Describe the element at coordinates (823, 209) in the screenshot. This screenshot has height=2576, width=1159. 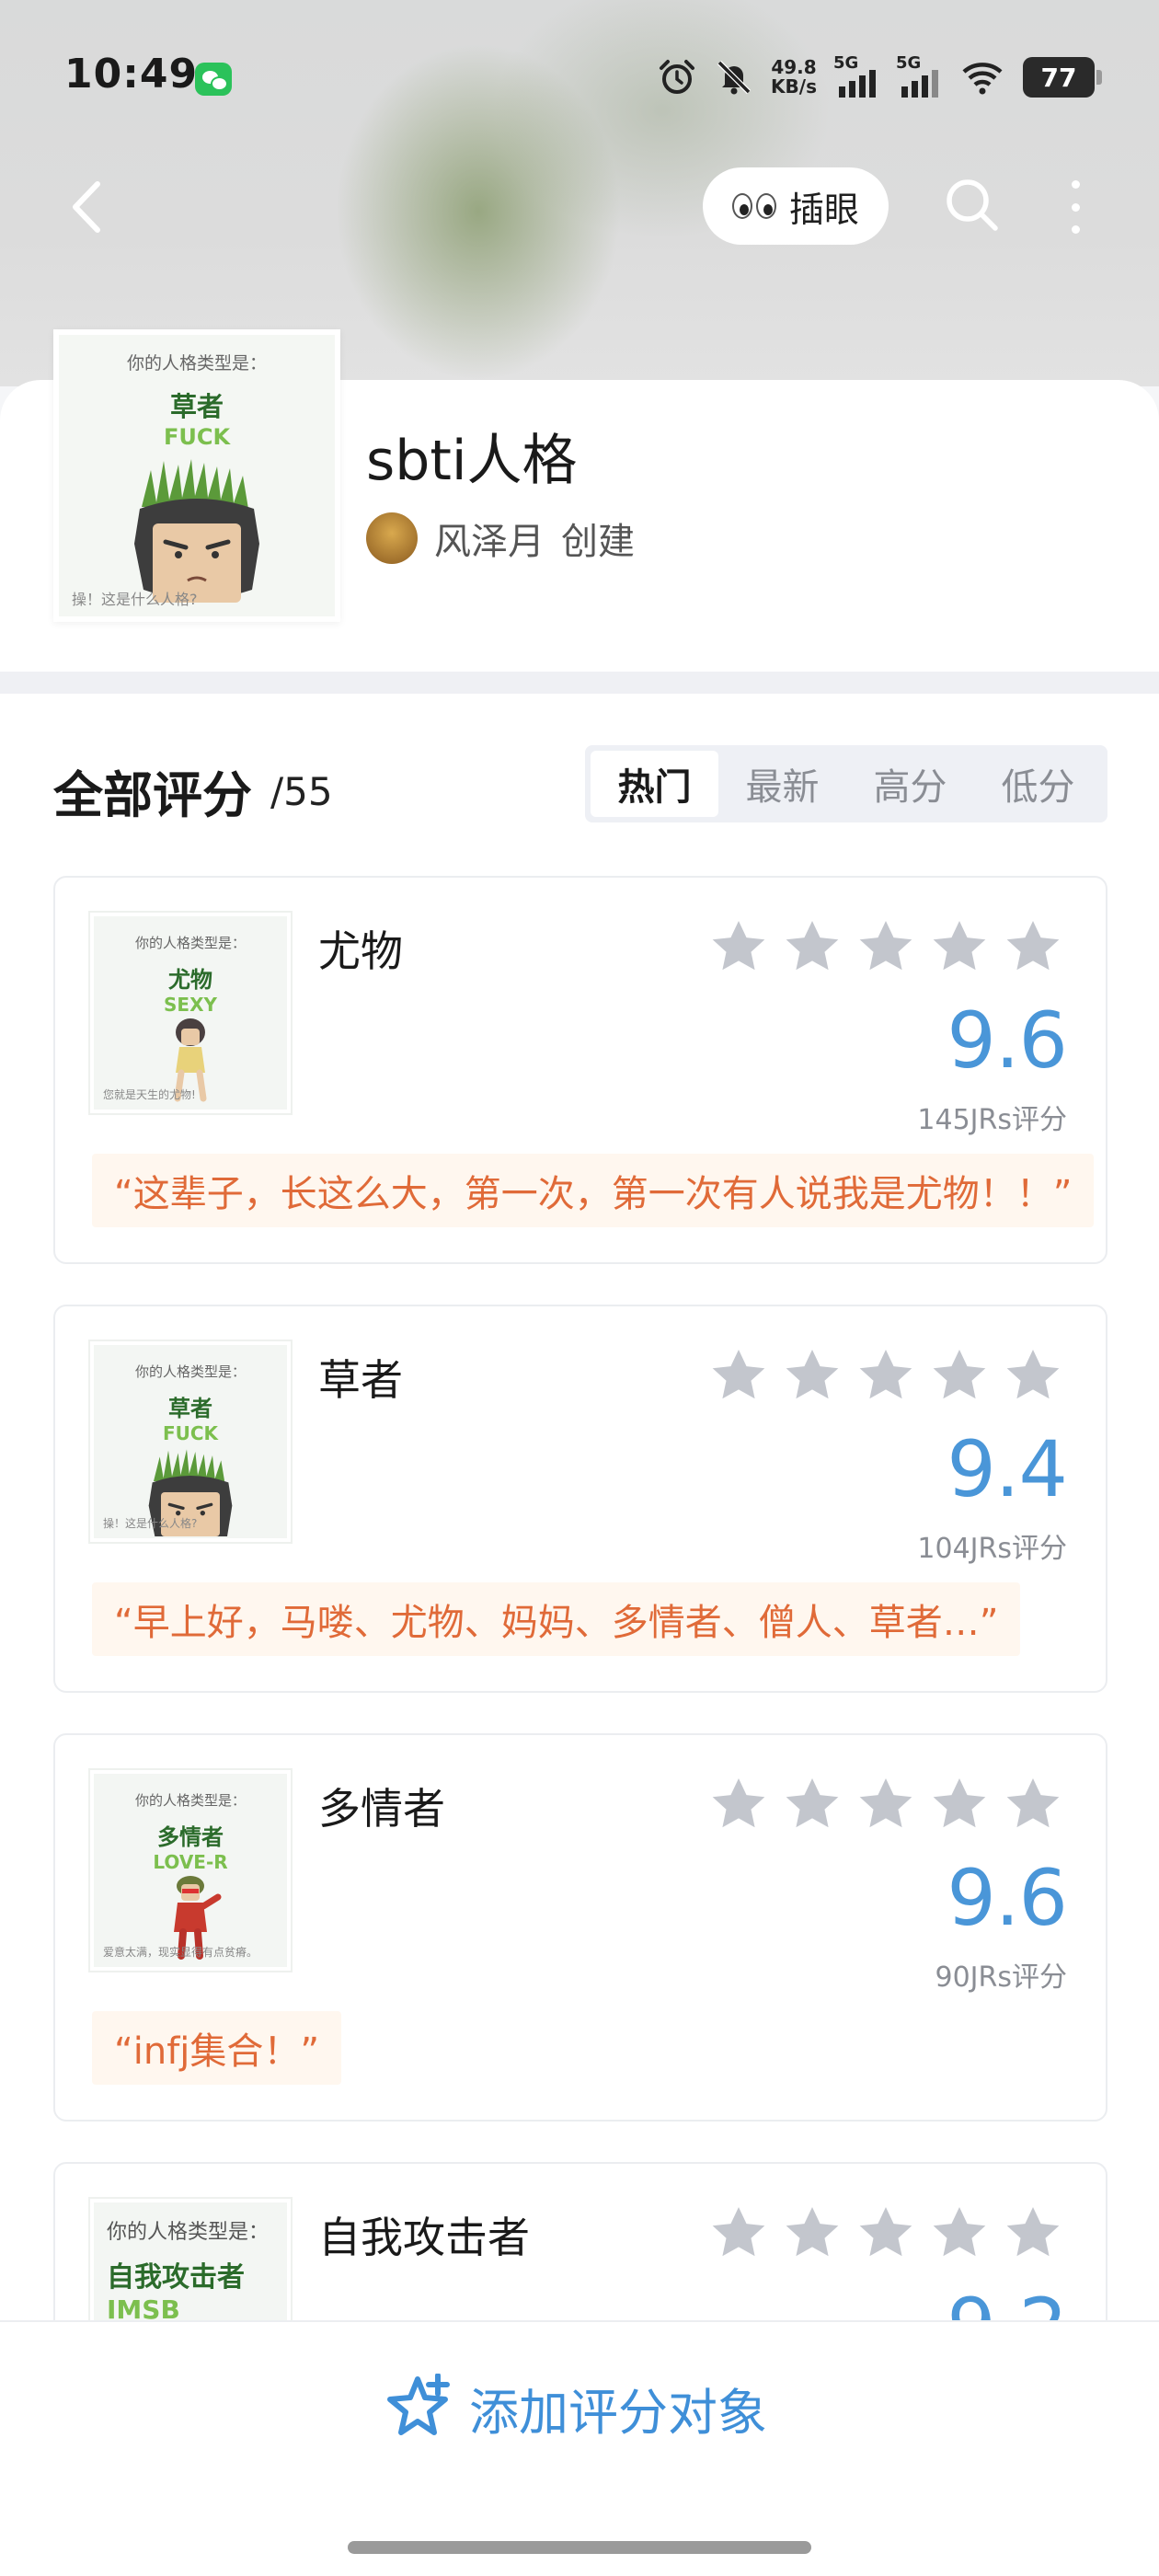
I see `peek-label: 插眼` at that location.